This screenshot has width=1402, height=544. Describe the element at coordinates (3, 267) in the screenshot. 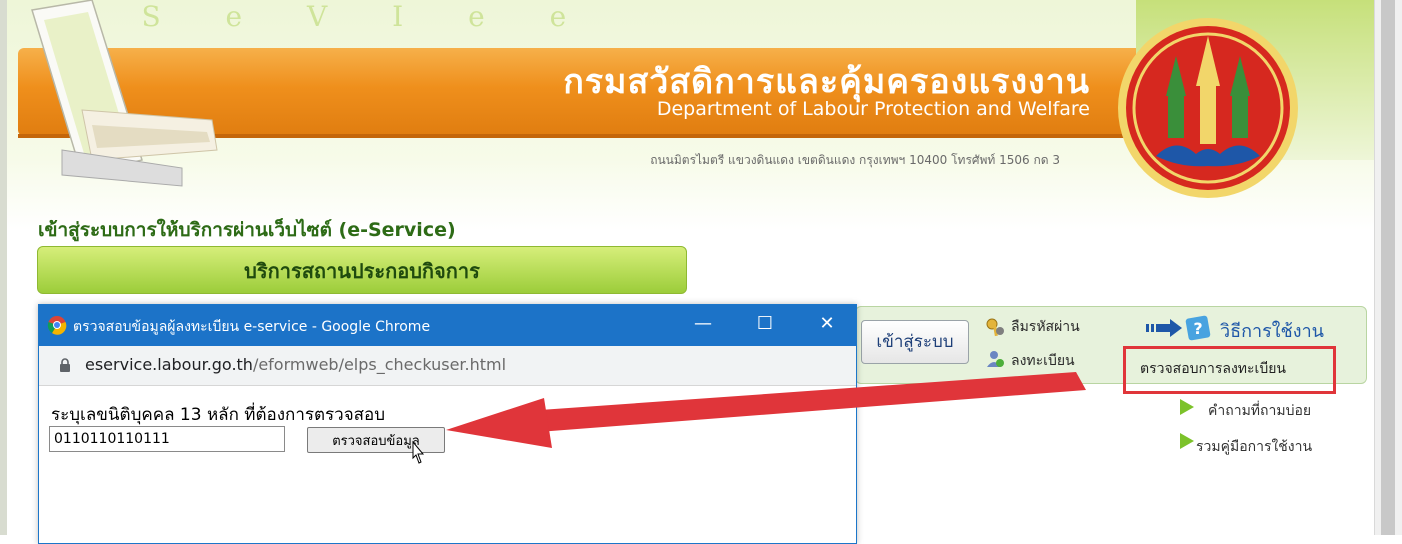

I see `page-left-border` at that location.